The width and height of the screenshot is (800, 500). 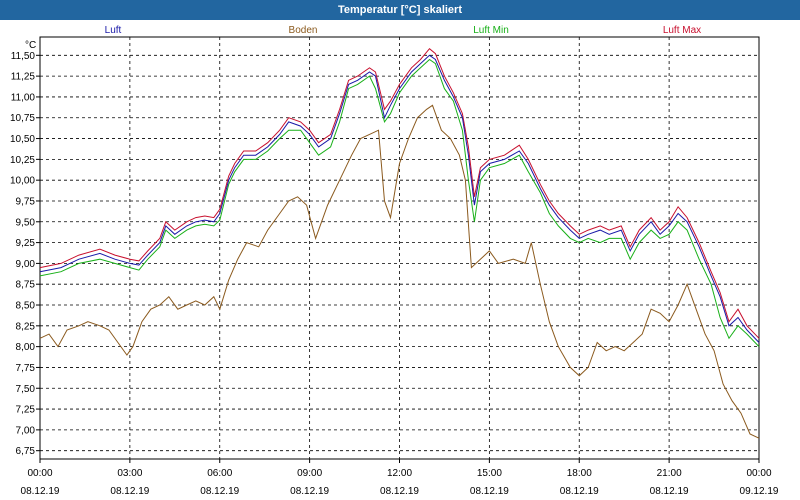 I want to click on x-tick-time-label: 06:00, so click(x=219, y=473).